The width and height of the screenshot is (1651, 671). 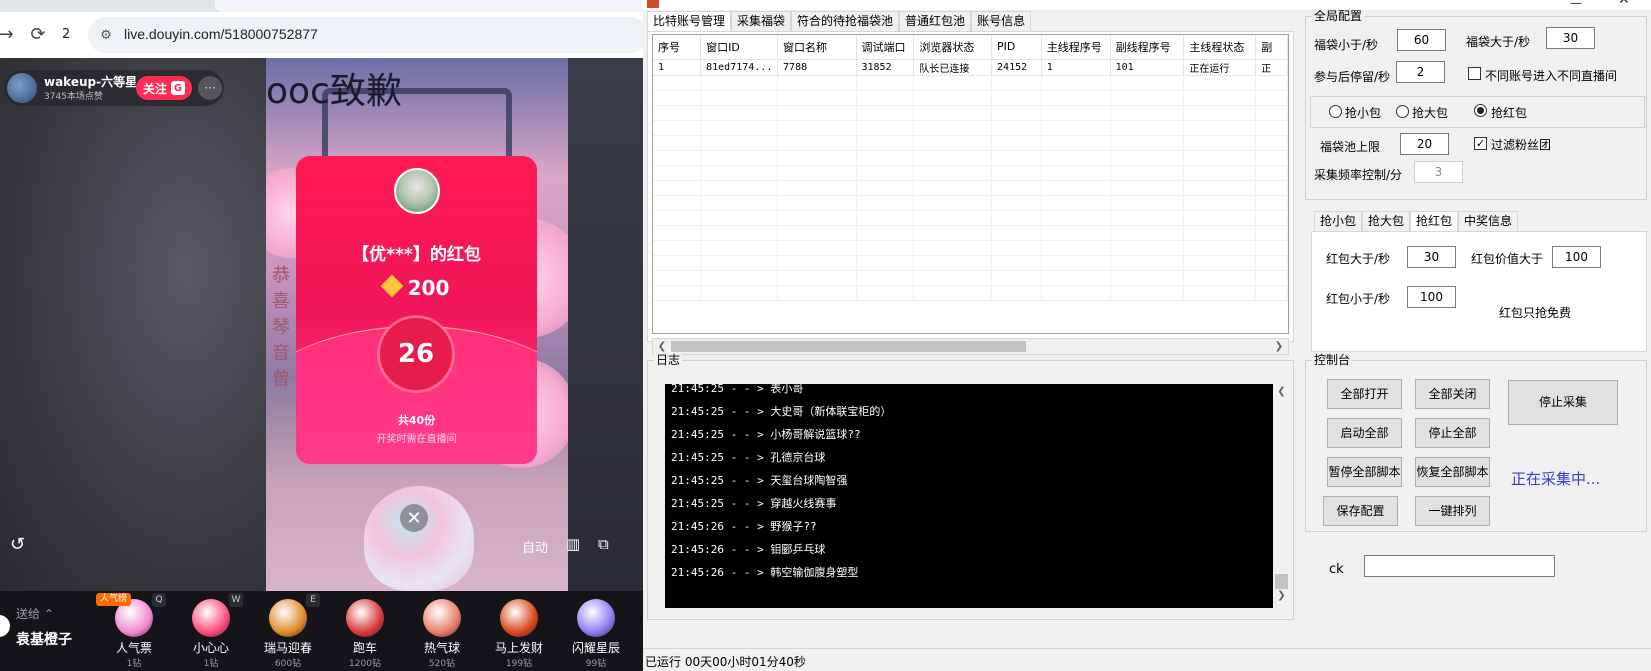 What do you see at coordinates (1281, 393) in the screenshot?
I see `scroll-up-icon: ❮` at bounding box center [1281, 393].